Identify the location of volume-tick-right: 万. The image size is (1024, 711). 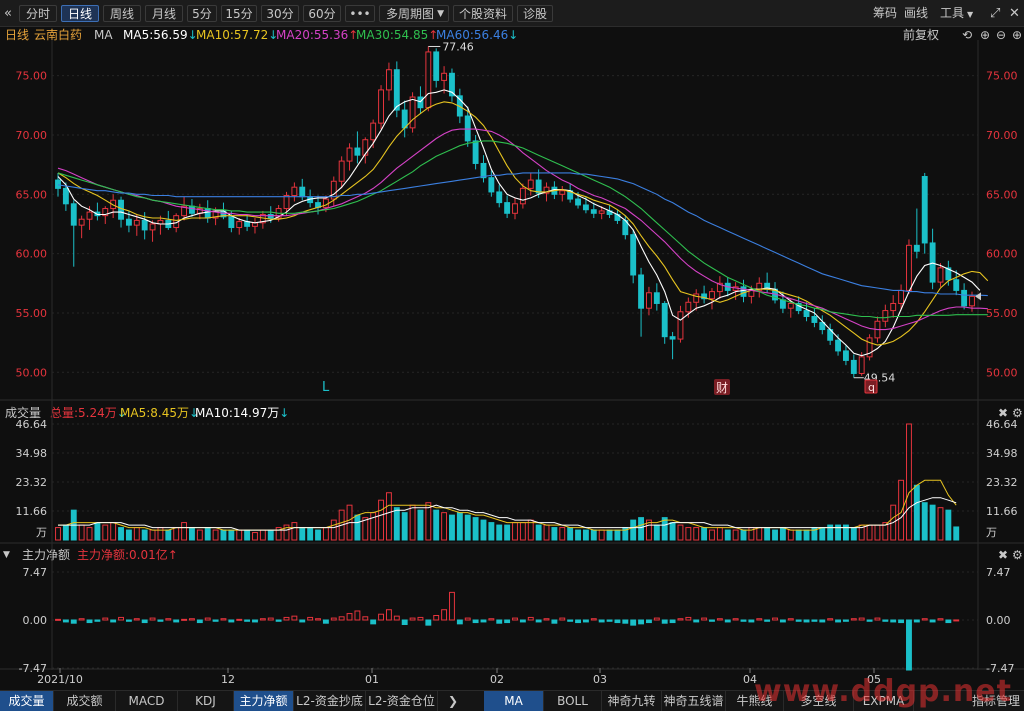
(991, 532).